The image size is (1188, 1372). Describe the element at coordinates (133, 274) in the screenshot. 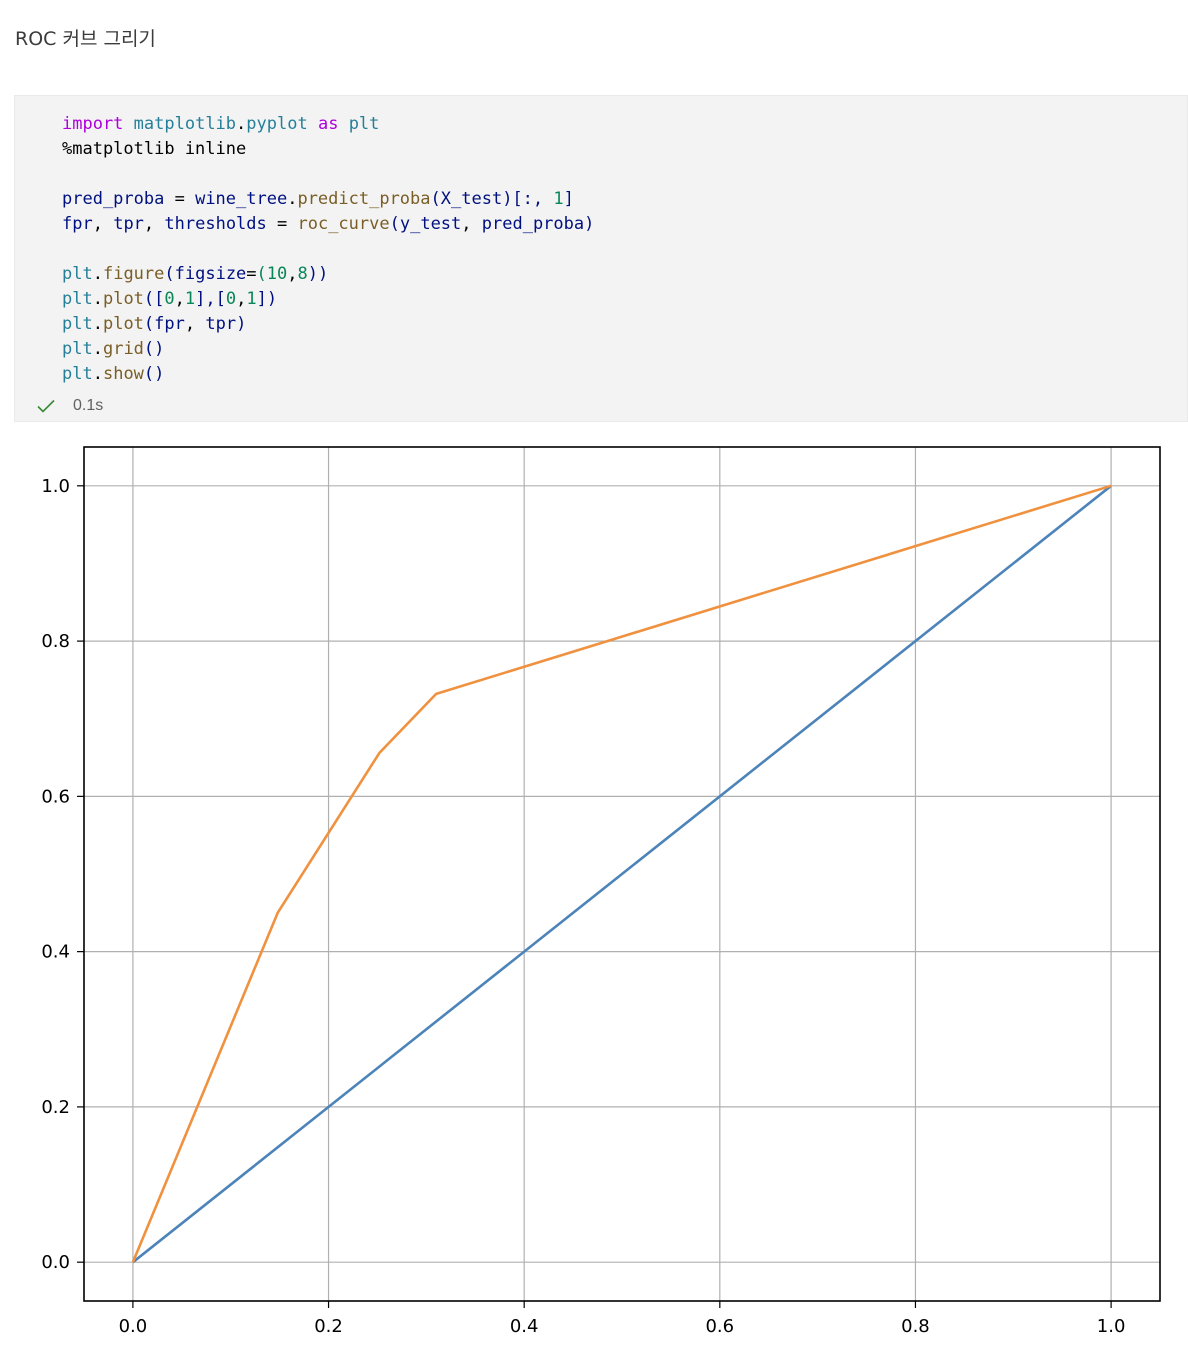

I see `code-token: figure` at that location.